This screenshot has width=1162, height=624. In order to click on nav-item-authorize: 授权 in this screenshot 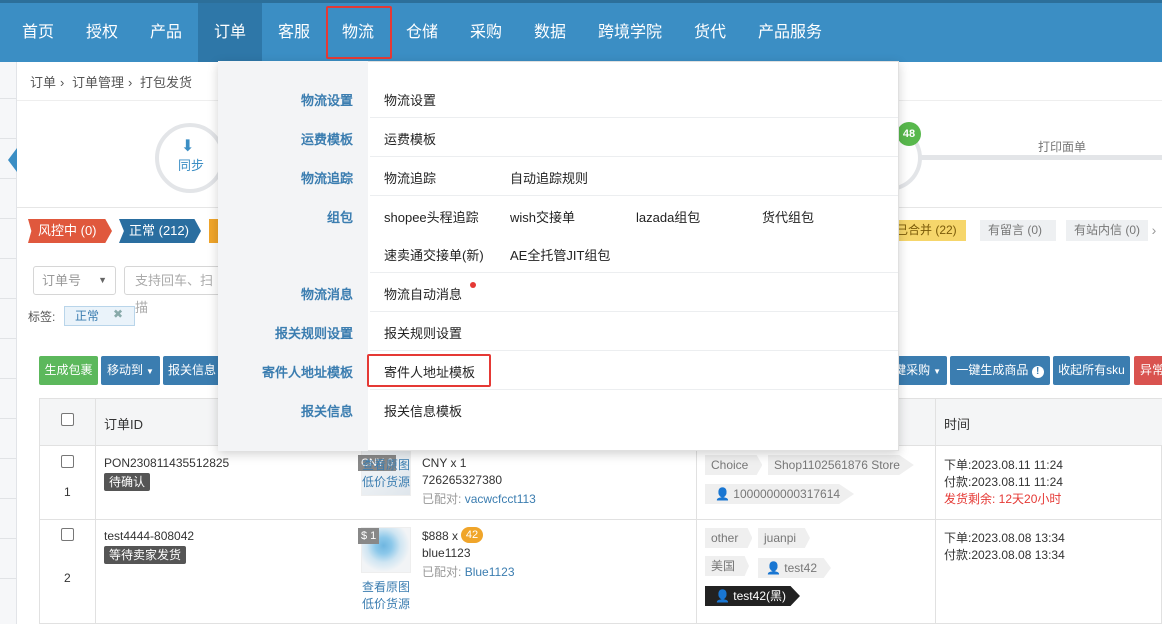, I will do `click(102, 32)`.